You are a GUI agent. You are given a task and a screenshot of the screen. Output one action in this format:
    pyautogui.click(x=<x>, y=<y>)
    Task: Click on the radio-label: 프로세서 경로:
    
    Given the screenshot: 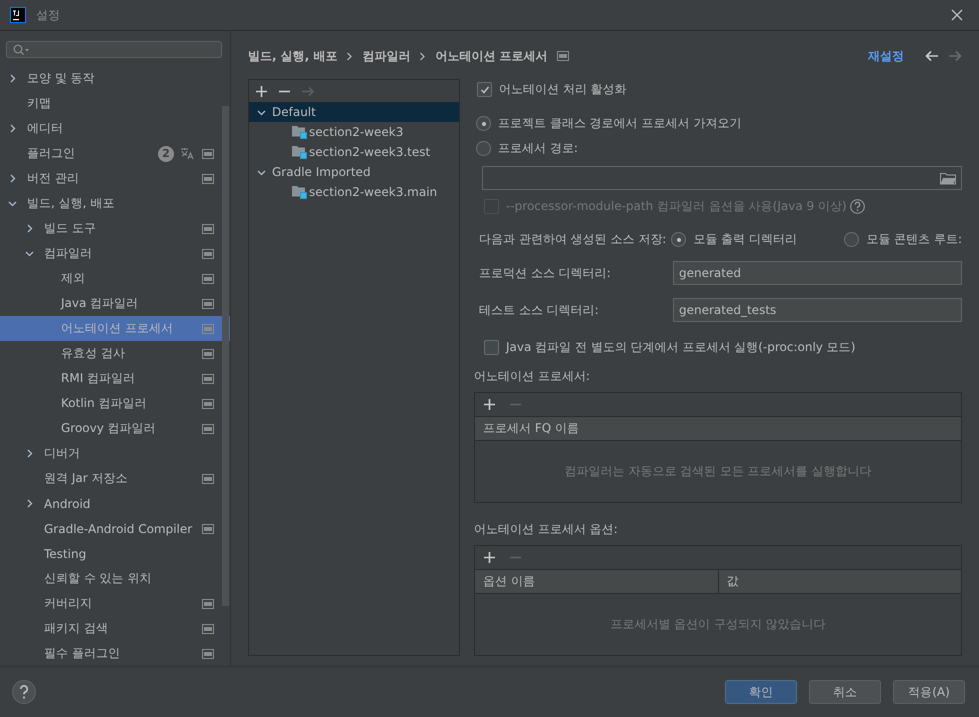 What is the action you would take?
    pyautogui.click(x=538, y=148)
    